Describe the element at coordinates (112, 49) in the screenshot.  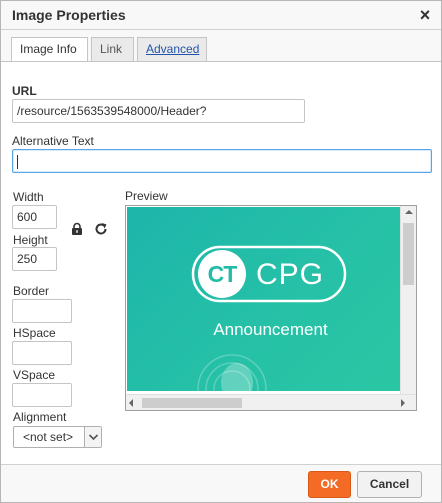
I see `tab-link: Link` at that location.